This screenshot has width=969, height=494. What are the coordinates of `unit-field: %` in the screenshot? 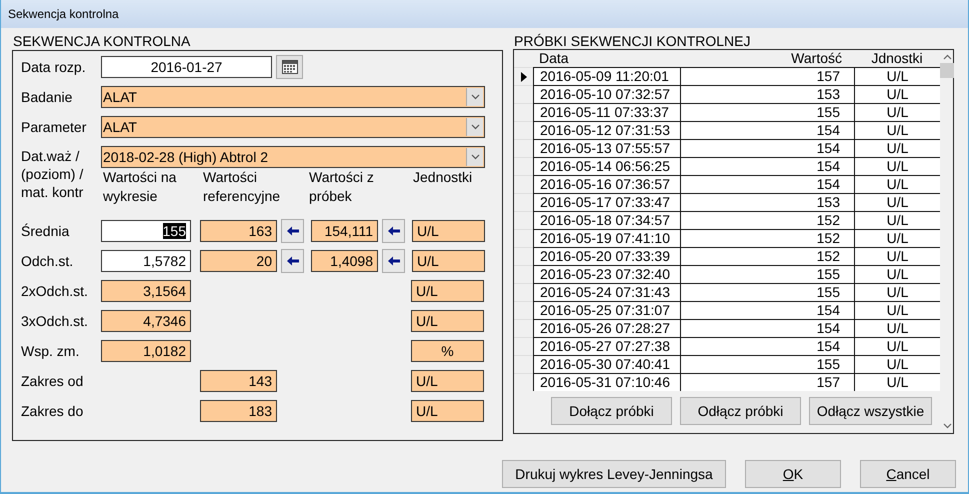 It's located at (447, 351).